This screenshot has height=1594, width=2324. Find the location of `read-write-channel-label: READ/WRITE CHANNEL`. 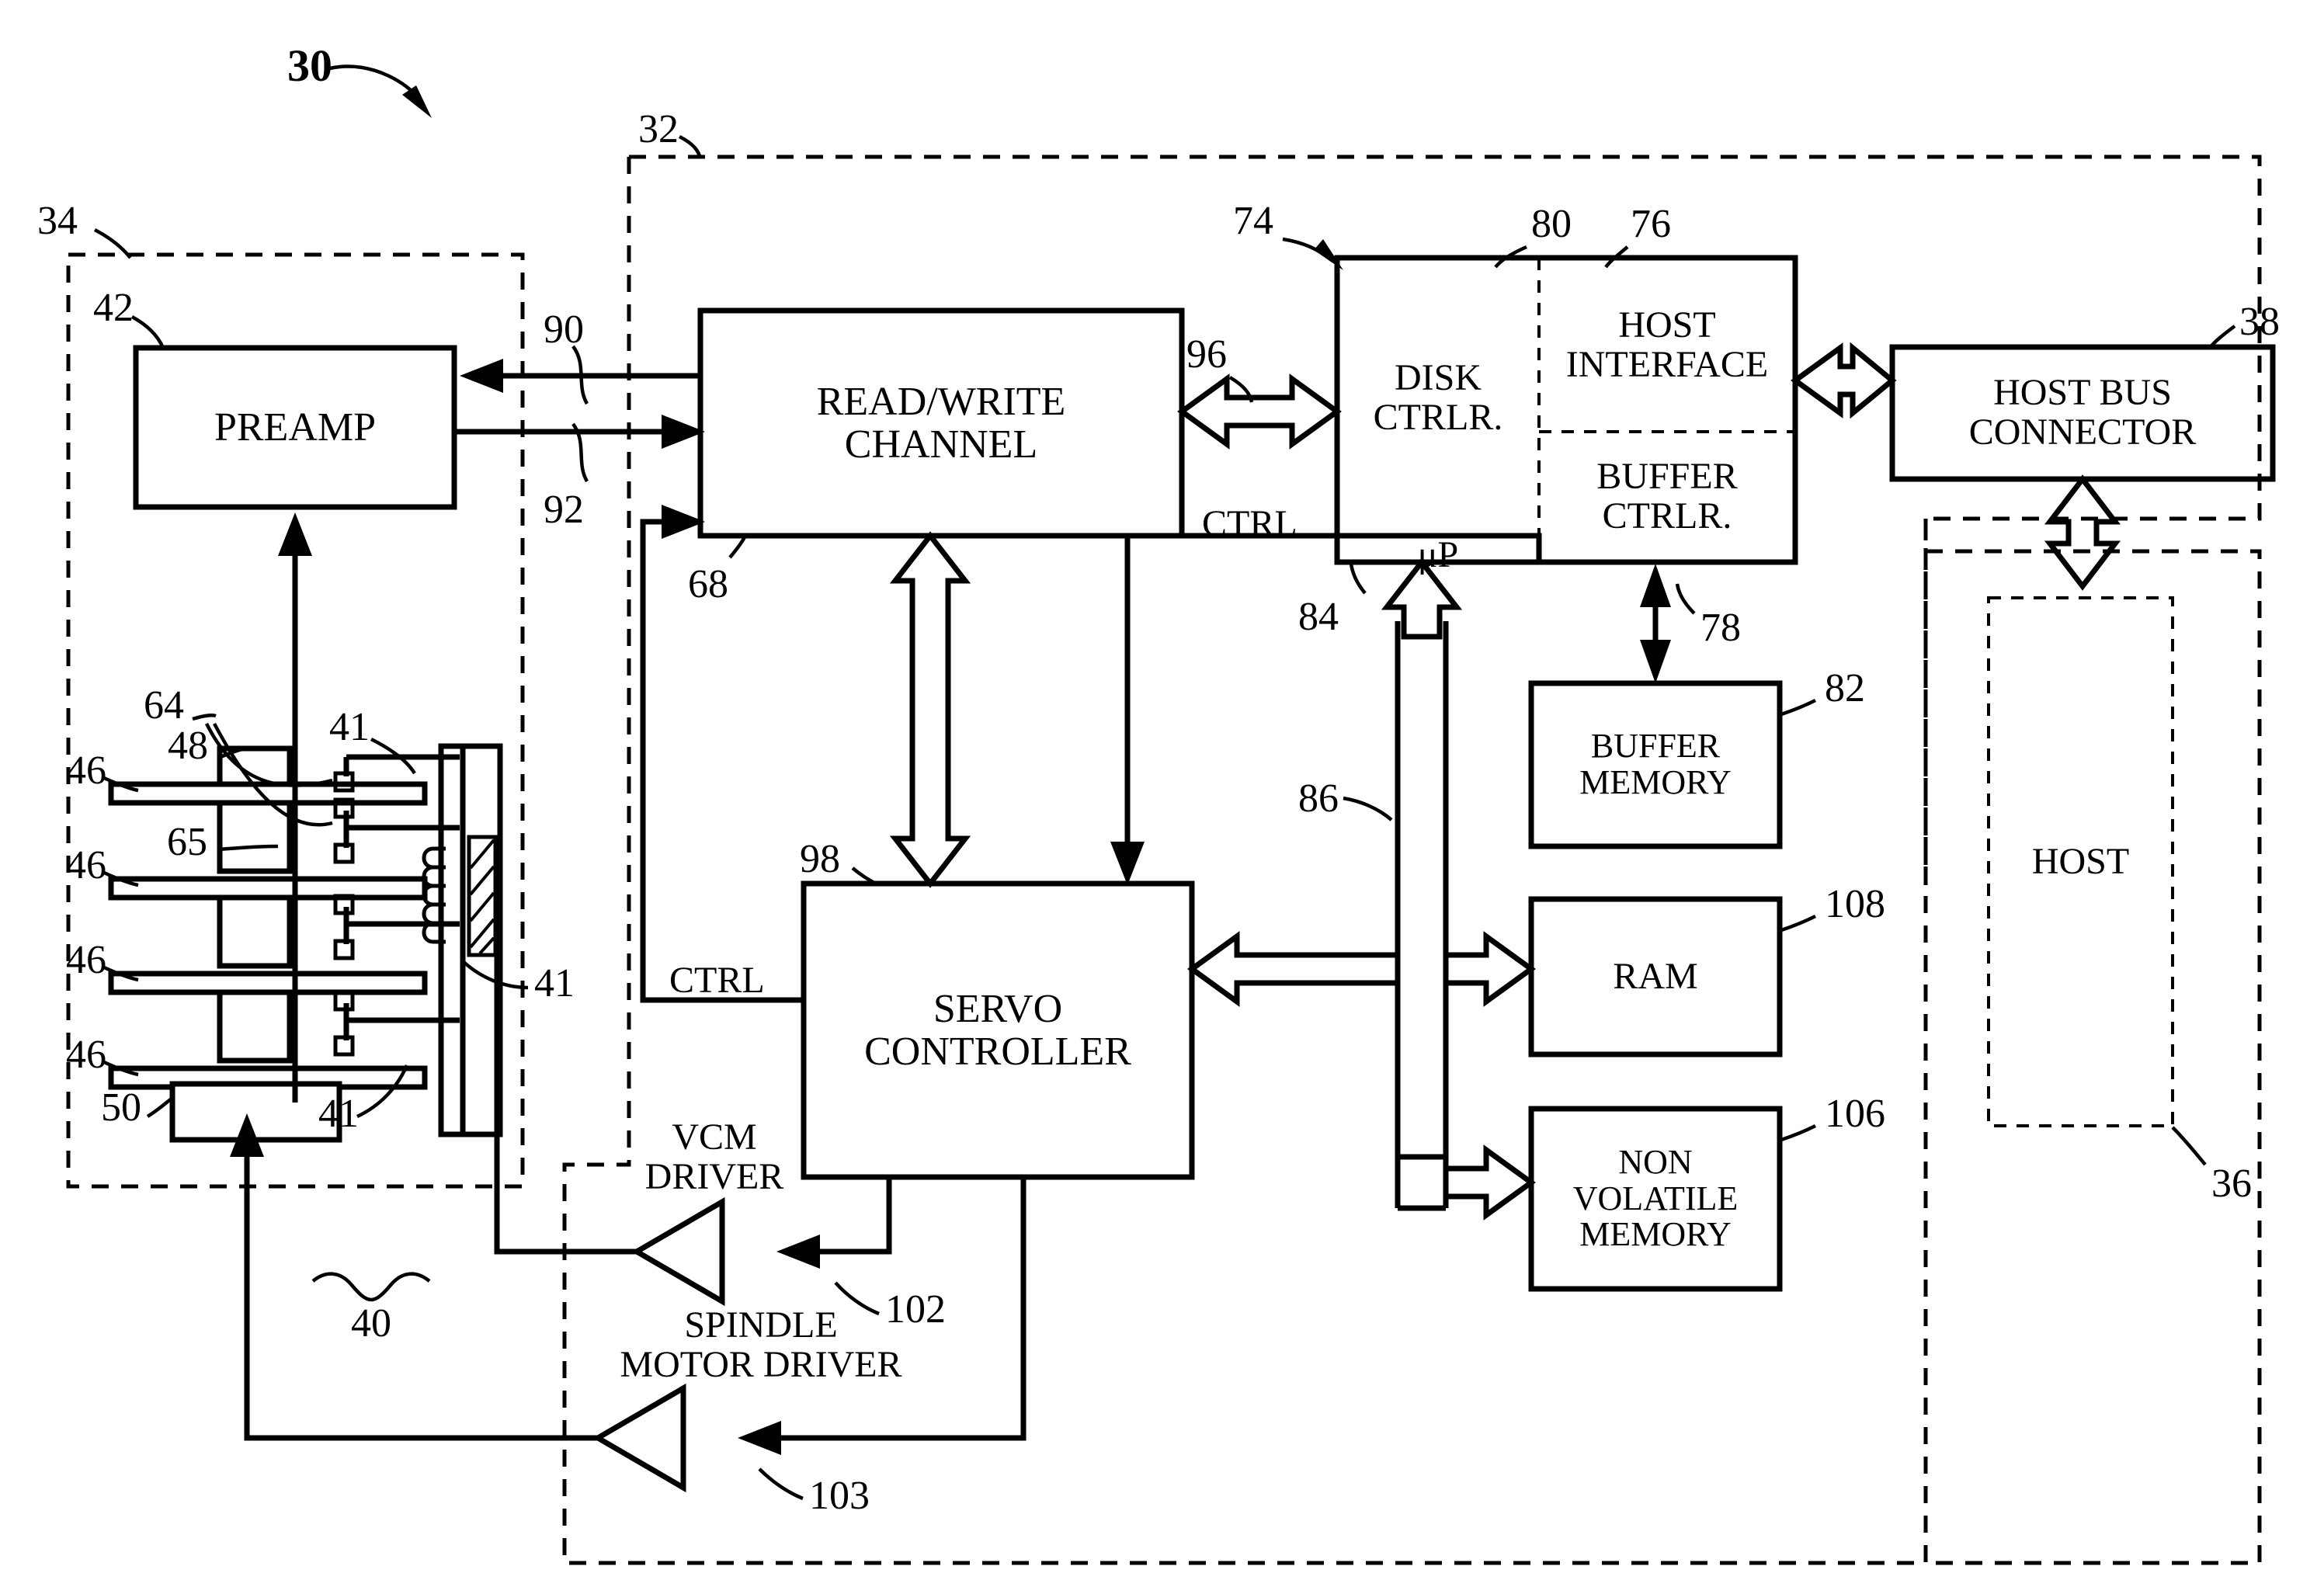

read-write-channel-label: READ/WRITE CHANNEL is located at coordinates (941, 423).